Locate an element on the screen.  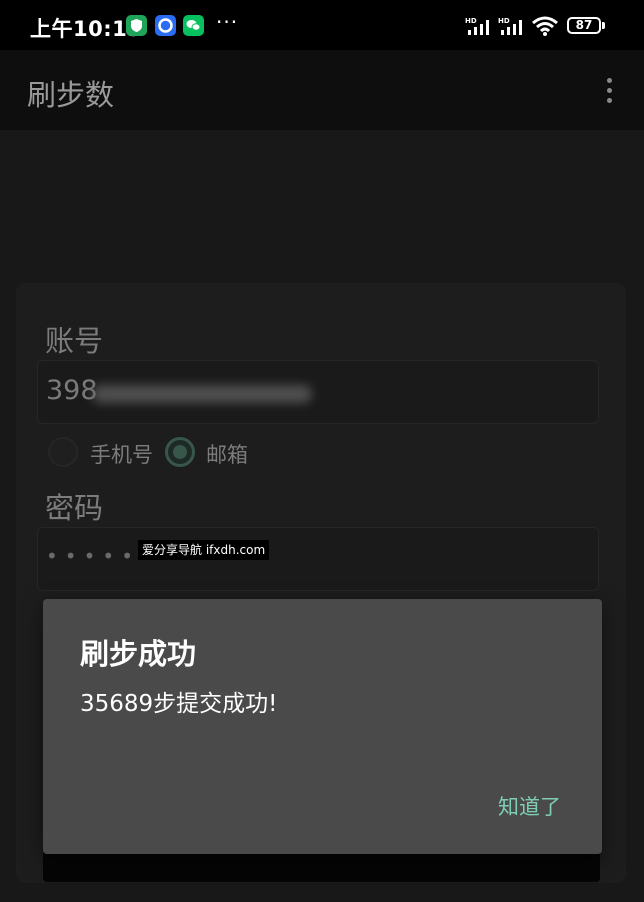
account-value: 398 is located at coordinates (72, 390).